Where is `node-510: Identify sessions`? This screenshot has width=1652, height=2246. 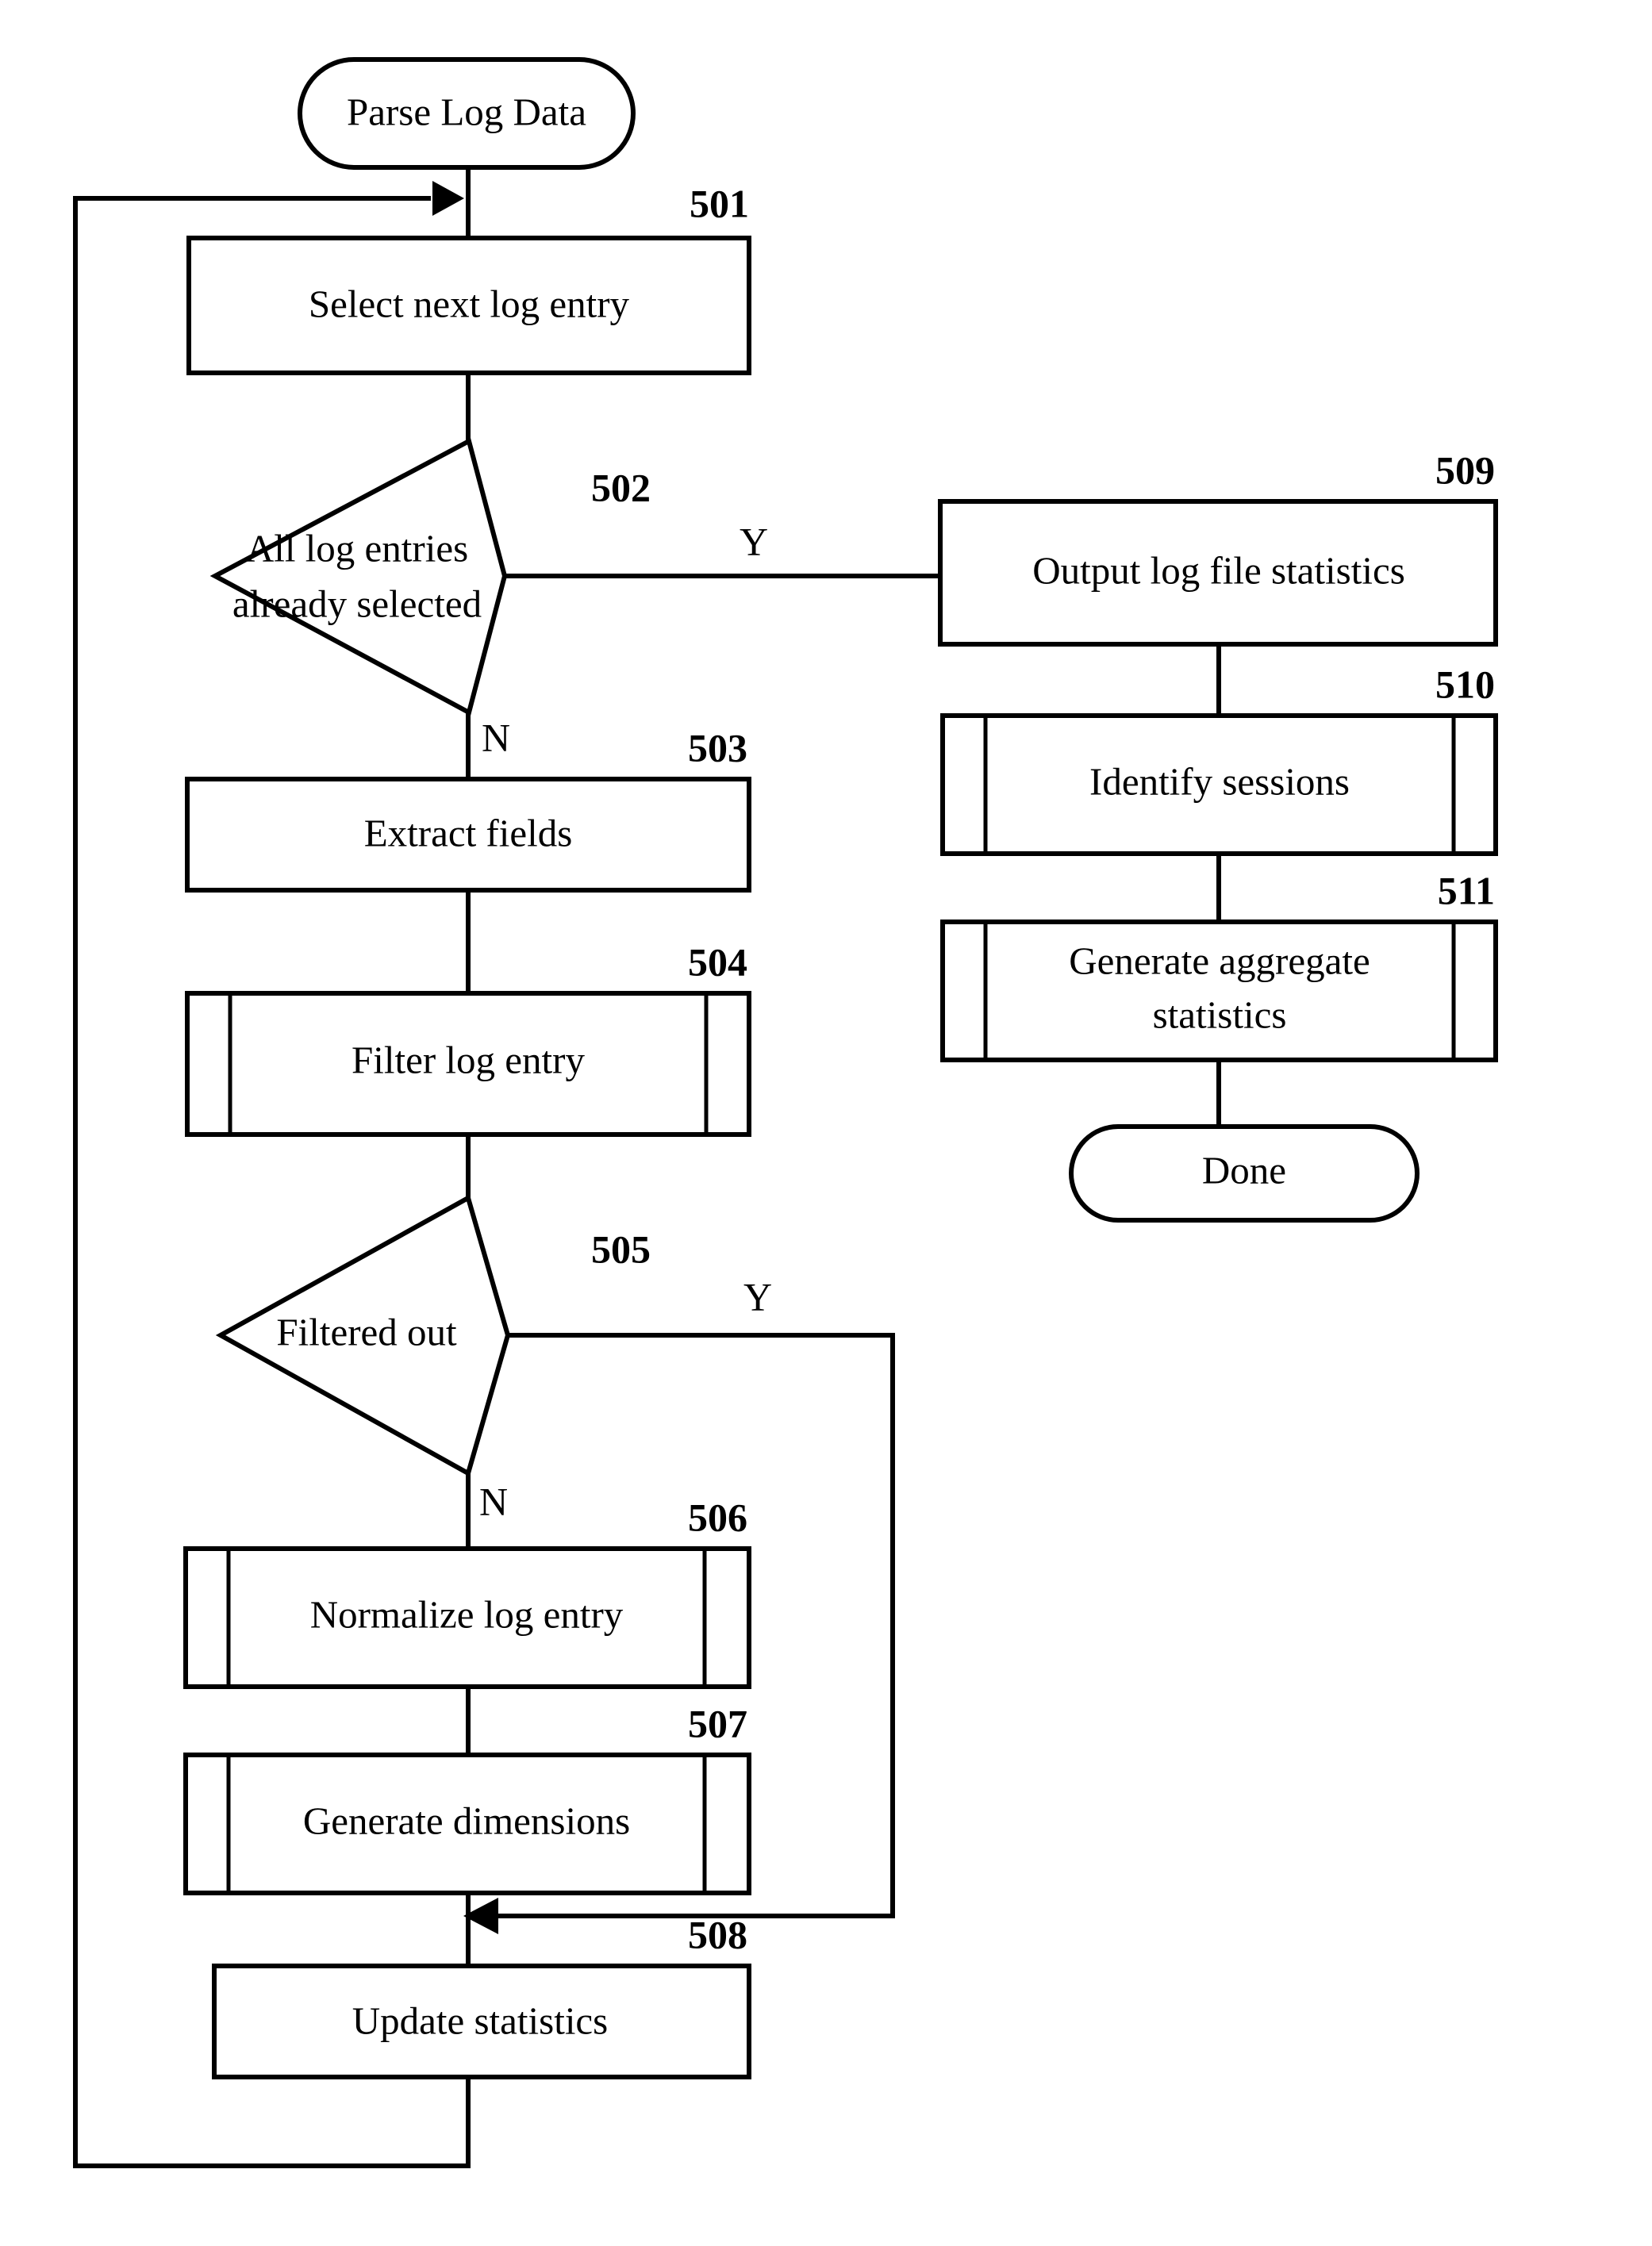 node-510: Identify sessions is located at coordinates (1219, 785).